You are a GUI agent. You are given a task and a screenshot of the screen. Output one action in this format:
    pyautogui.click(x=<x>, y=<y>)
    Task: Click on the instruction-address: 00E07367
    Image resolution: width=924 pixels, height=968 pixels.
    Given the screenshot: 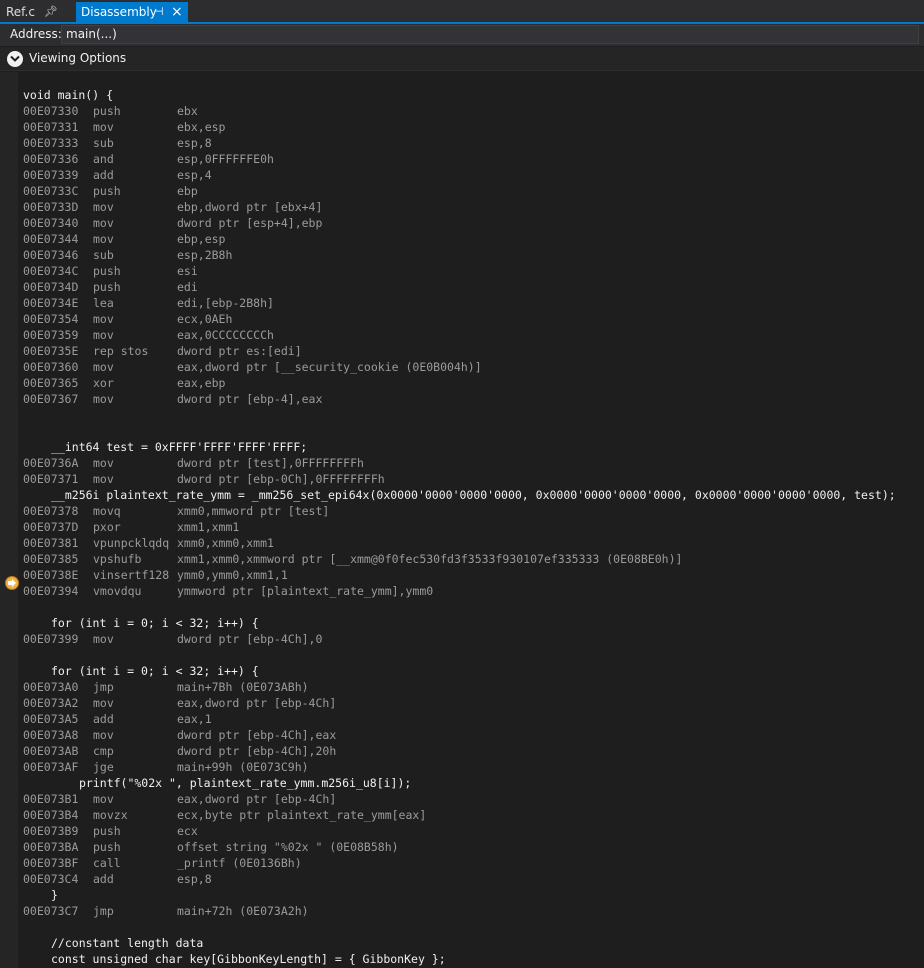 What is the action you would take?
    pyautogui.click(x=51, y=399)
    